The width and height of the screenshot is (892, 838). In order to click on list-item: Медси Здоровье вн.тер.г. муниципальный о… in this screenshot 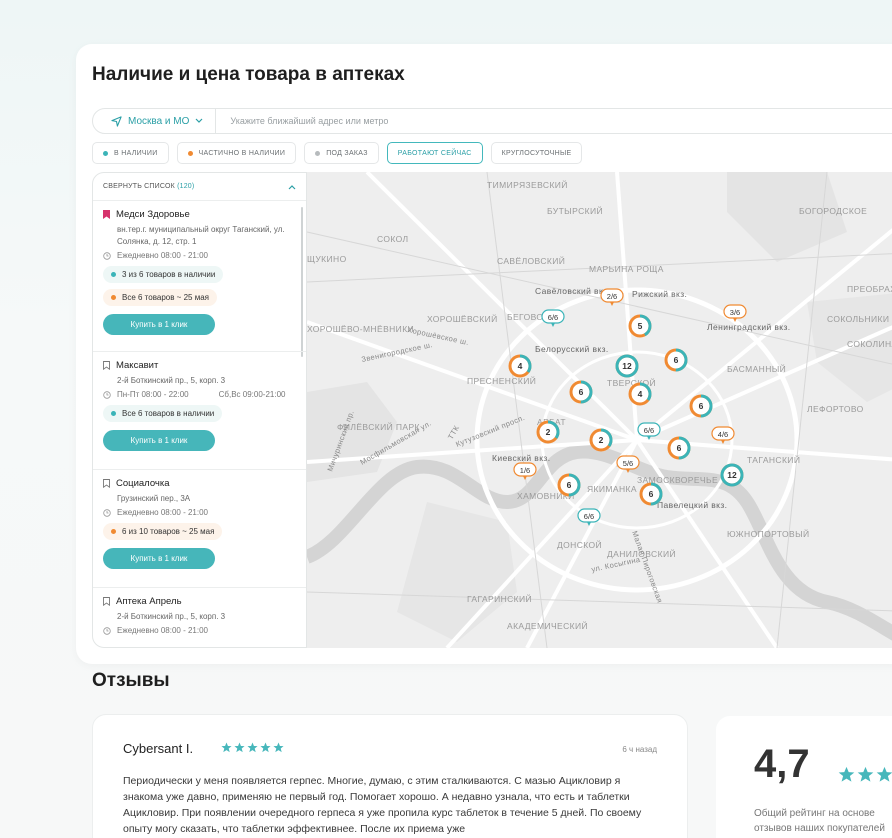, I will do `click(199, 276)`.